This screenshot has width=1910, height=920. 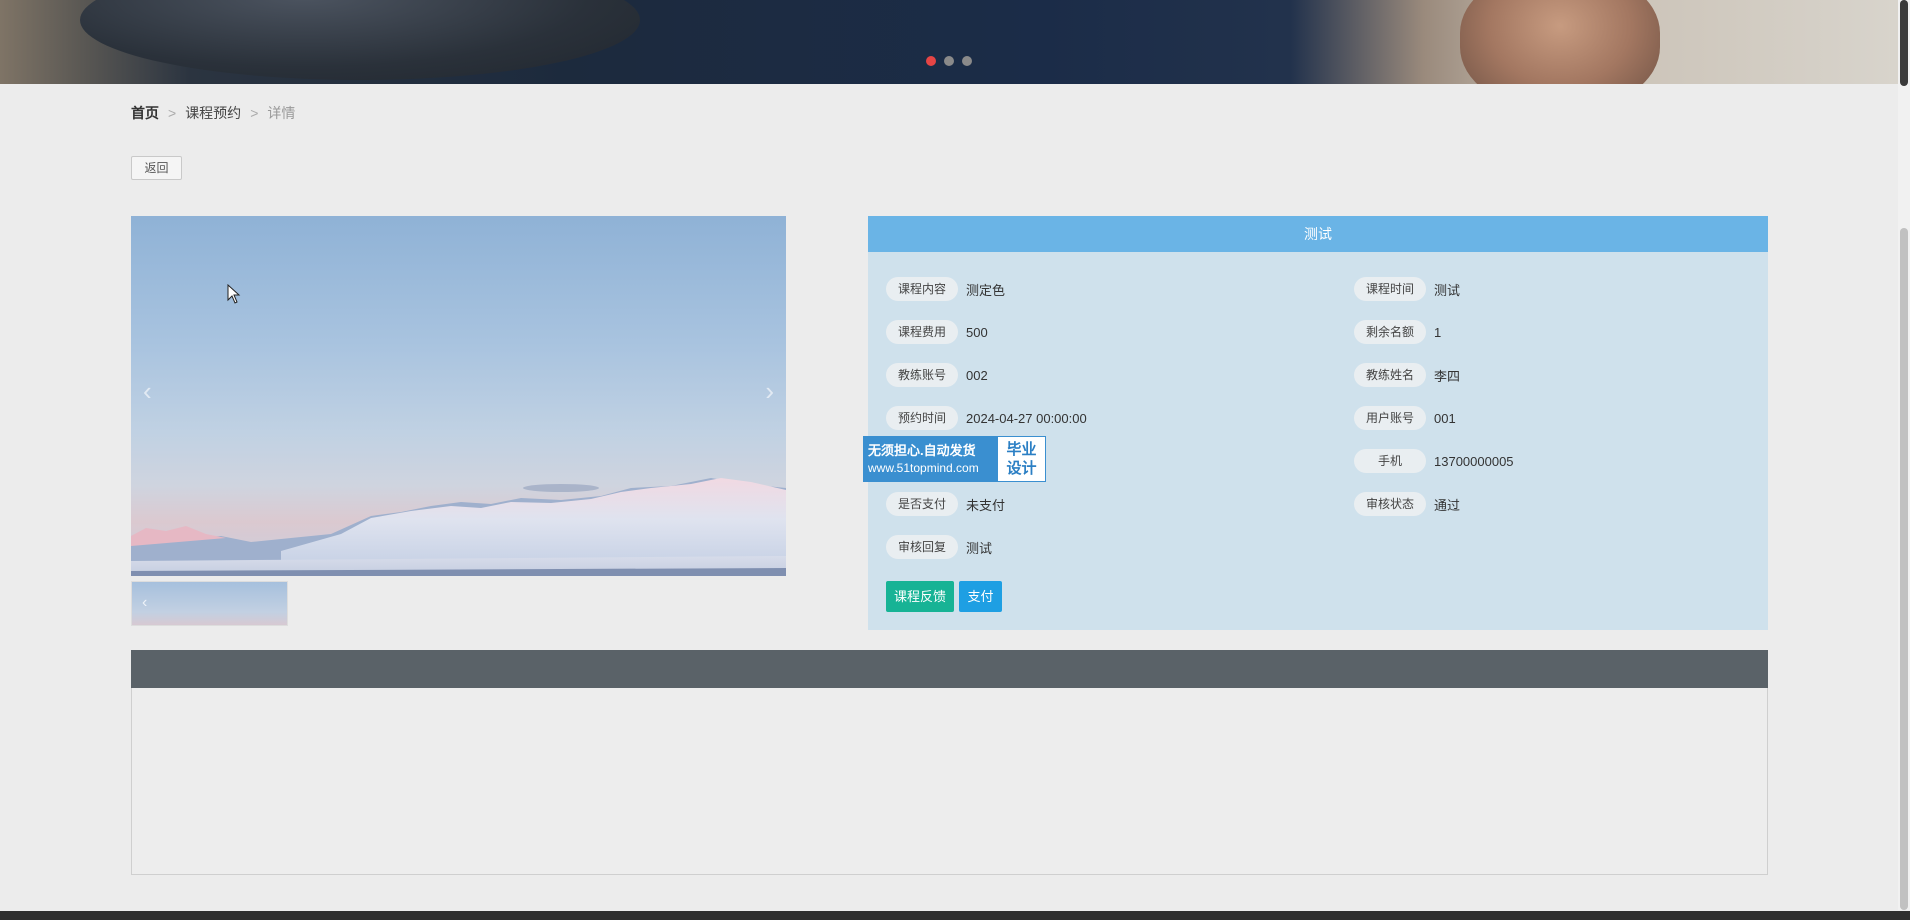 I want to click on field-label: 手机, so click(x=1390, y=461).